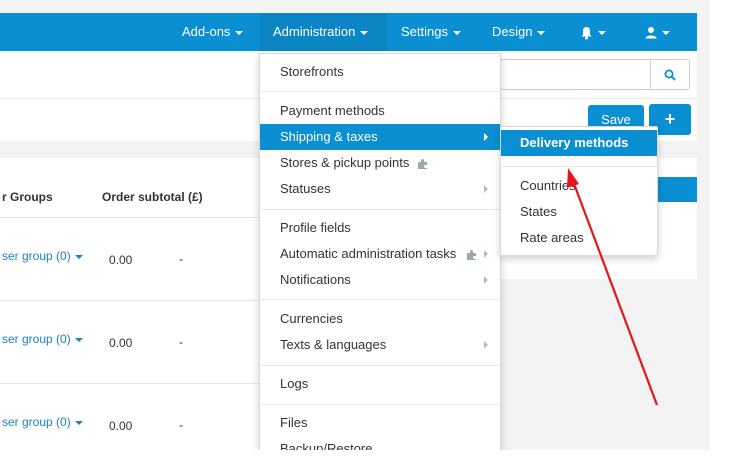 This screenshot has height=462, width=754. What do you see at coordinates (613, 287) in the screenshot?
I see `annotation-arrow` at bounding box center [613, 287].